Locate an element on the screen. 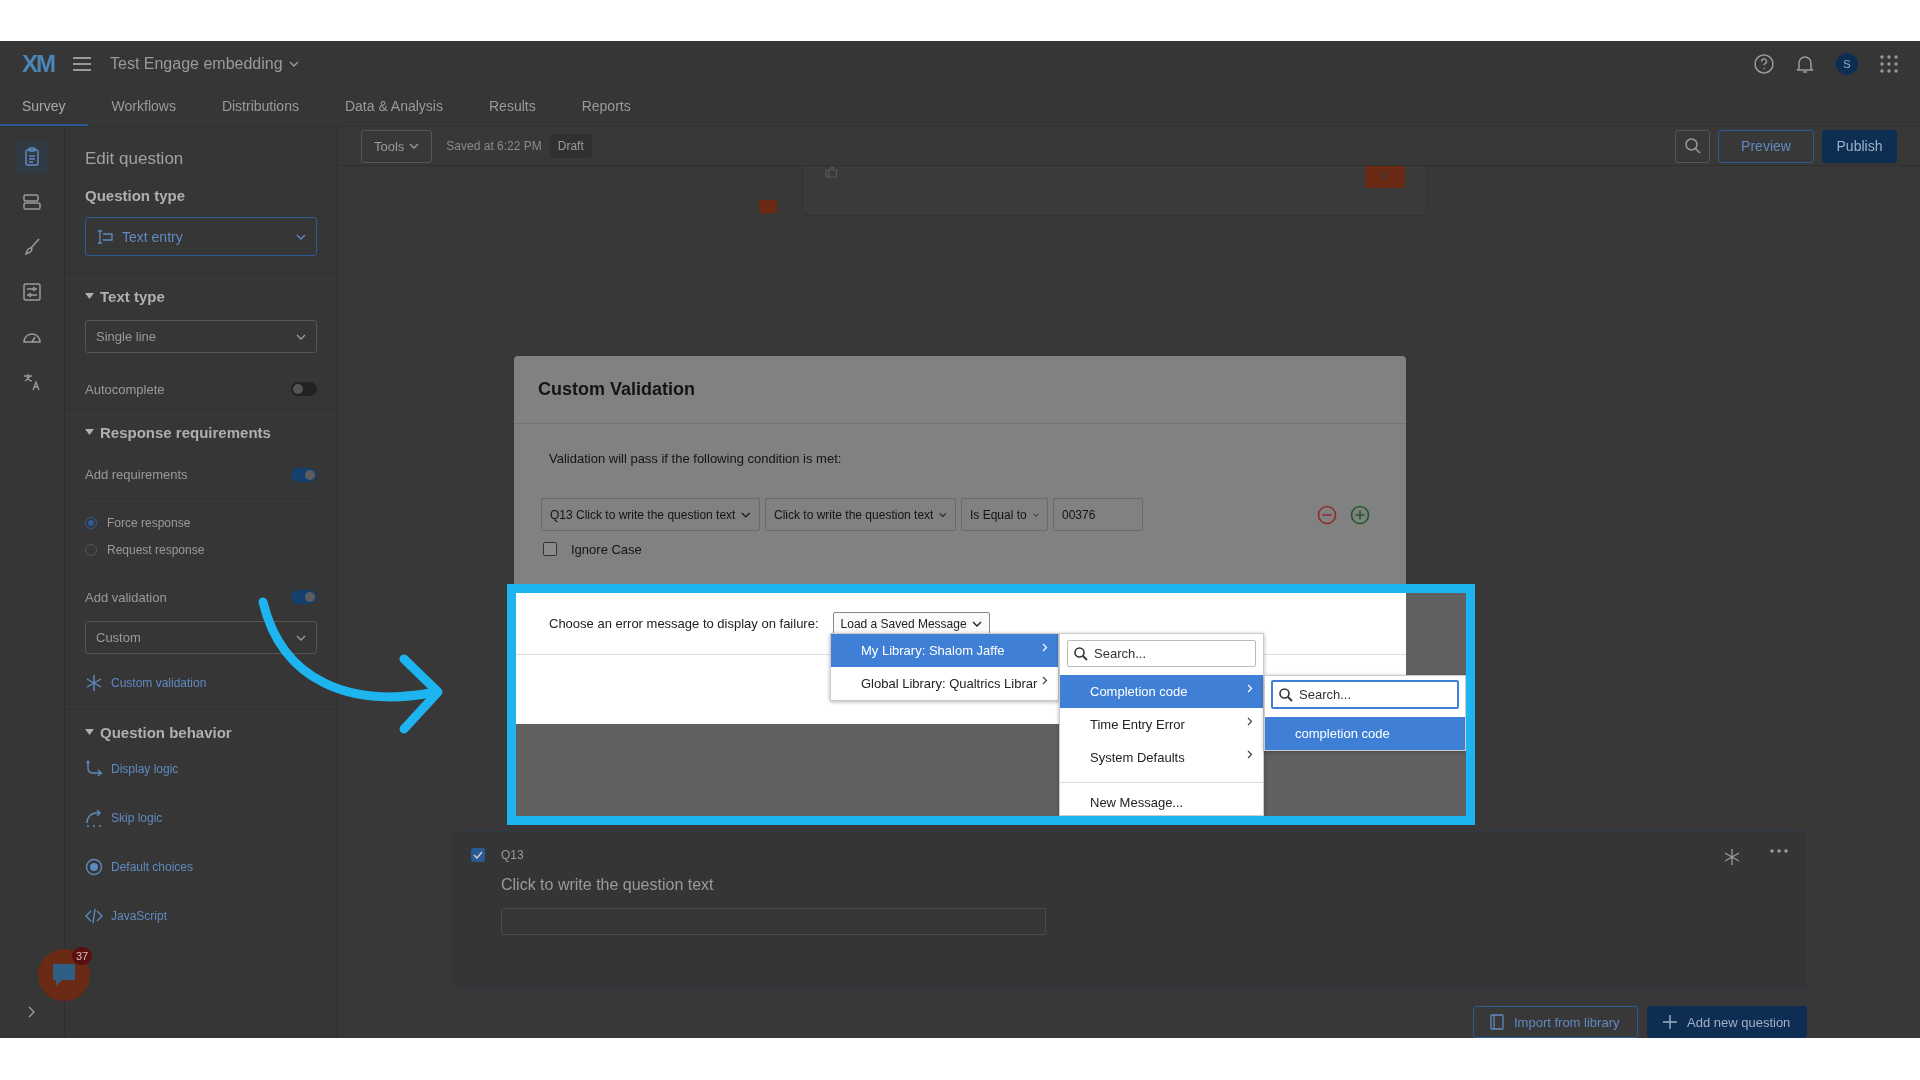 Image resolution: width=1920 pixels, height=1080 pixels. apps-grid-icon is located at coordinates (1889, 64).